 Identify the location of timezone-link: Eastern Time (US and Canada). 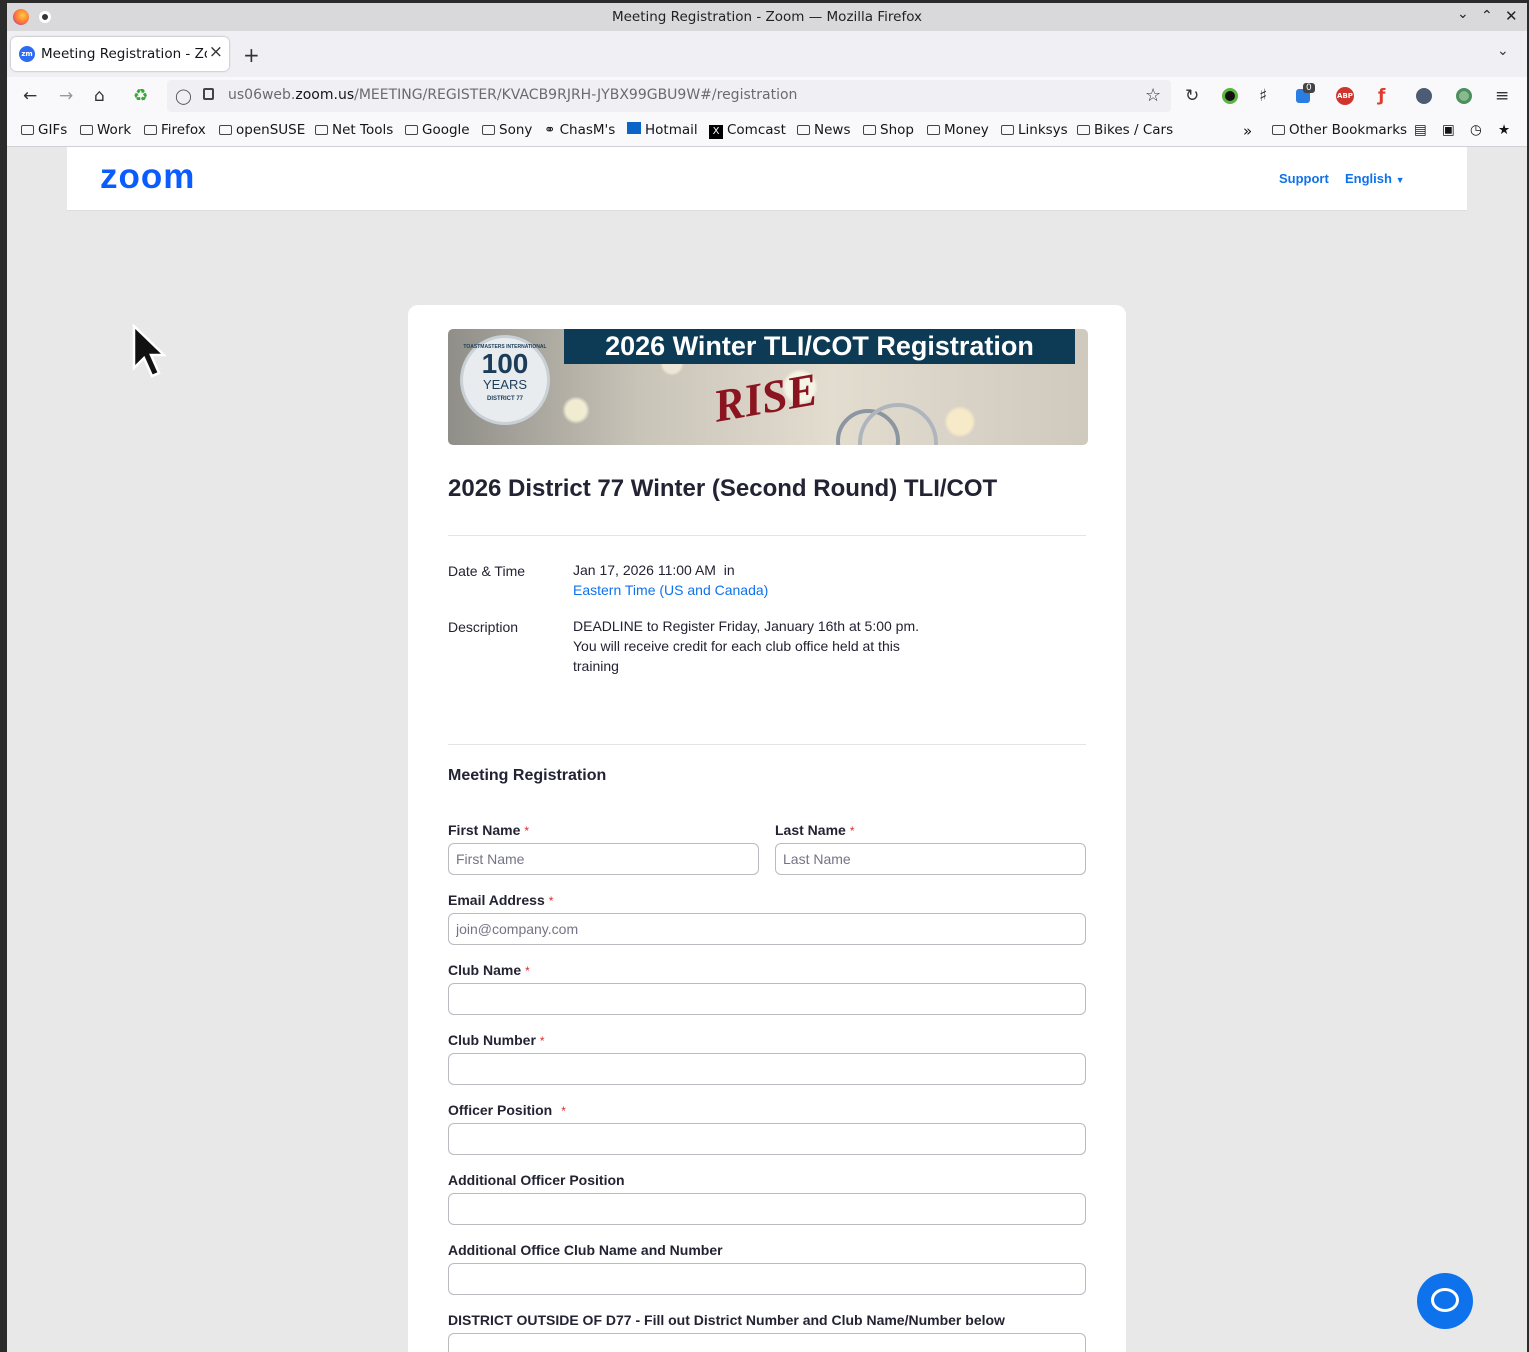
(670, 590).